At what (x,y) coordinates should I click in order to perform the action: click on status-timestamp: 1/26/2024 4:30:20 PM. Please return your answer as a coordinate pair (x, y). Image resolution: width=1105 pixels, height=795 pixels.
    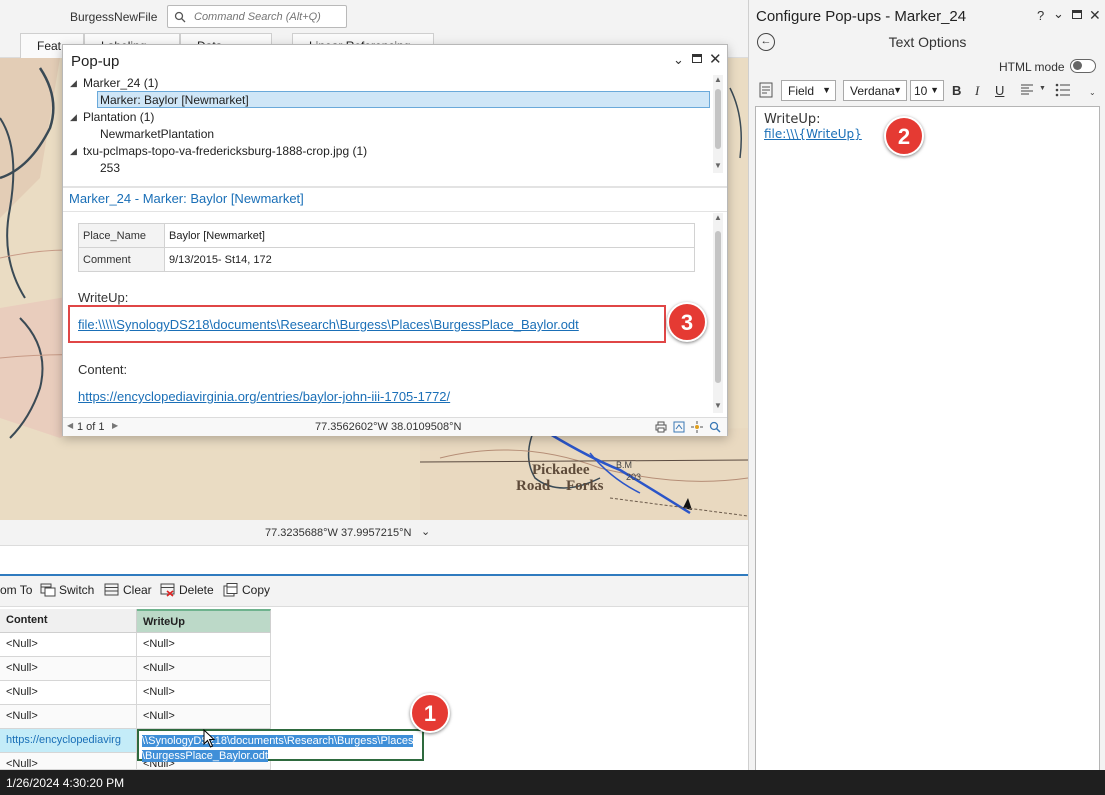
    Looking at the image, I should click on (65, 783).